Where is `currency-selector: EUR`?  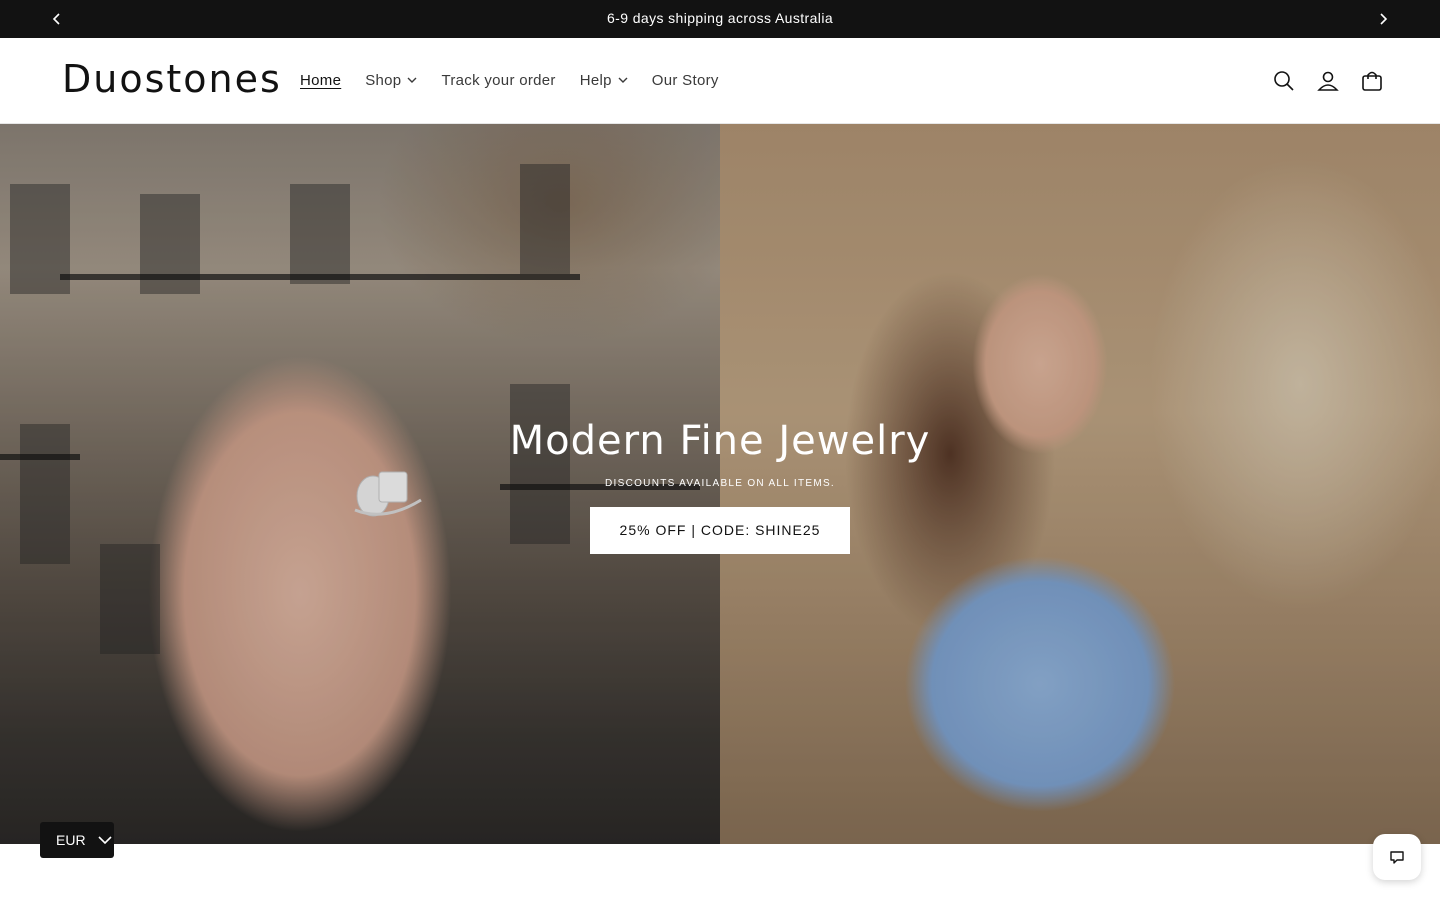
currency-selector: EUR is located at coordinates (77, 840).